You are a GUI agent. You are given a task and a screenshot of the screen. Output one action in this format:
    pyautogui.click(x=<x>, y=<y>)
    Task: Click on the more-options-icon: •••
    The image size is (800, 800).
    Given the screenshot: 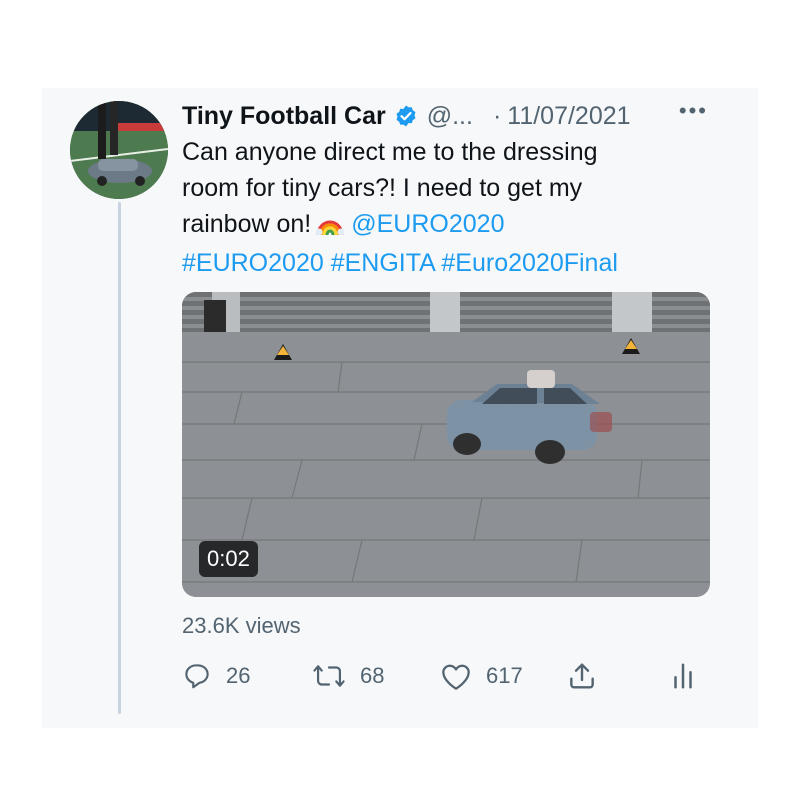 What is the action you would take?
    pyautogui.click(x=693, y=111)
    